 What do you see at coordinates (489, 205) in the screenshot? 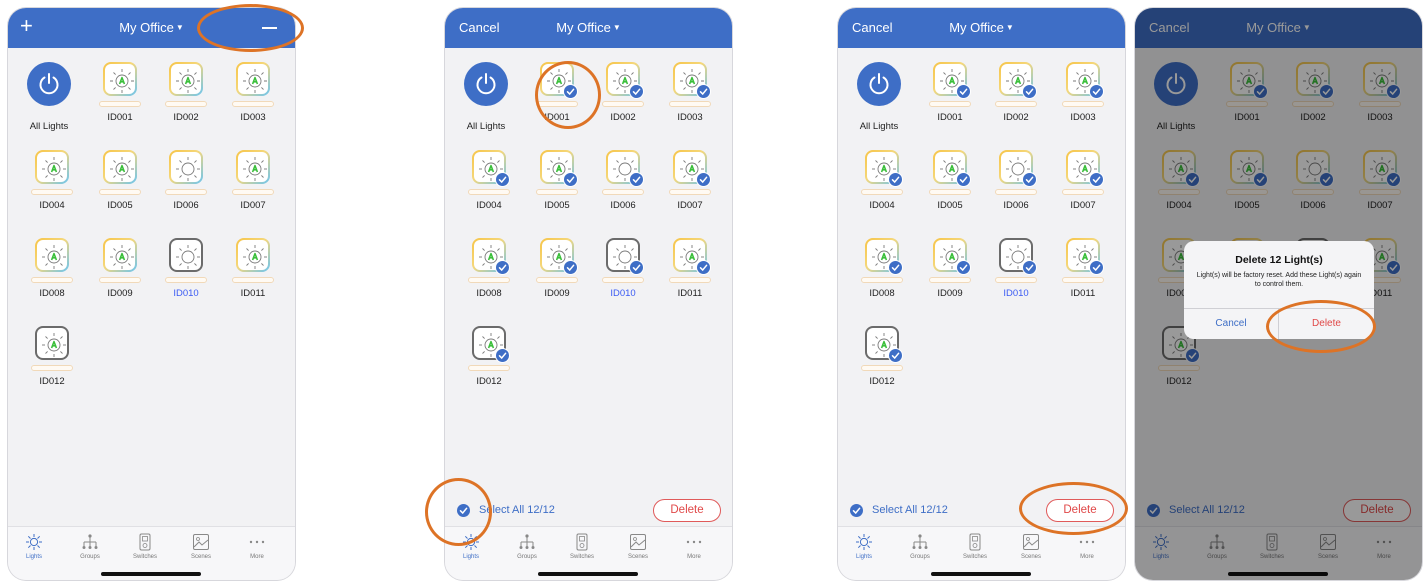
I see `light-label: ID004` at bounding box center [489, 205].